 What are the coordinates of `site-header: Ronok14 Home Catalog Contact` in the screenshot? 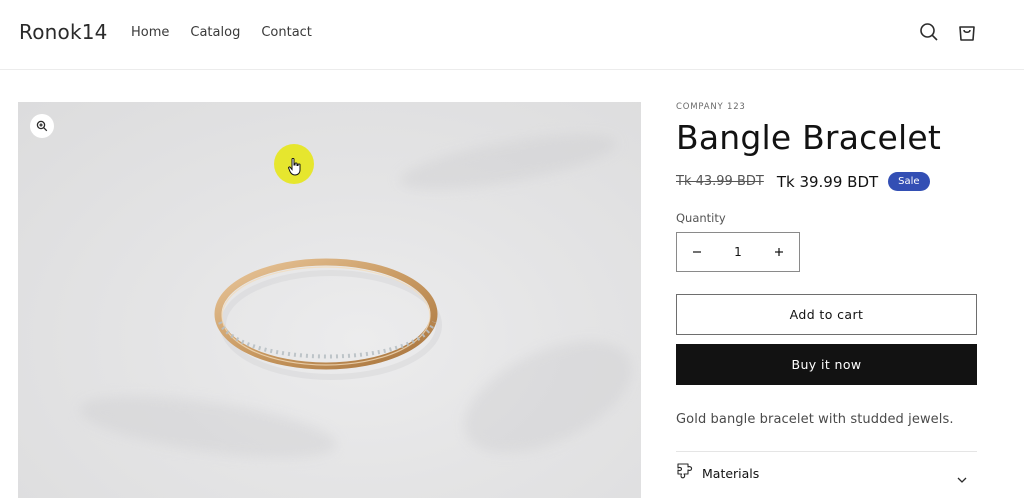 It's located at (512, 35).